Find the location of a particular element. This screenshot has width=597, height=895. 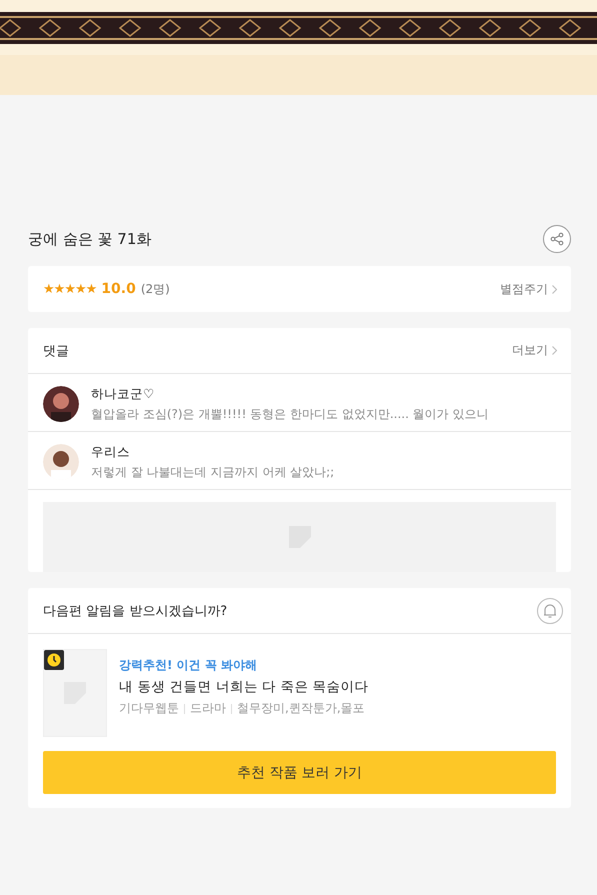

share-button is located at coordinates (557, 239).